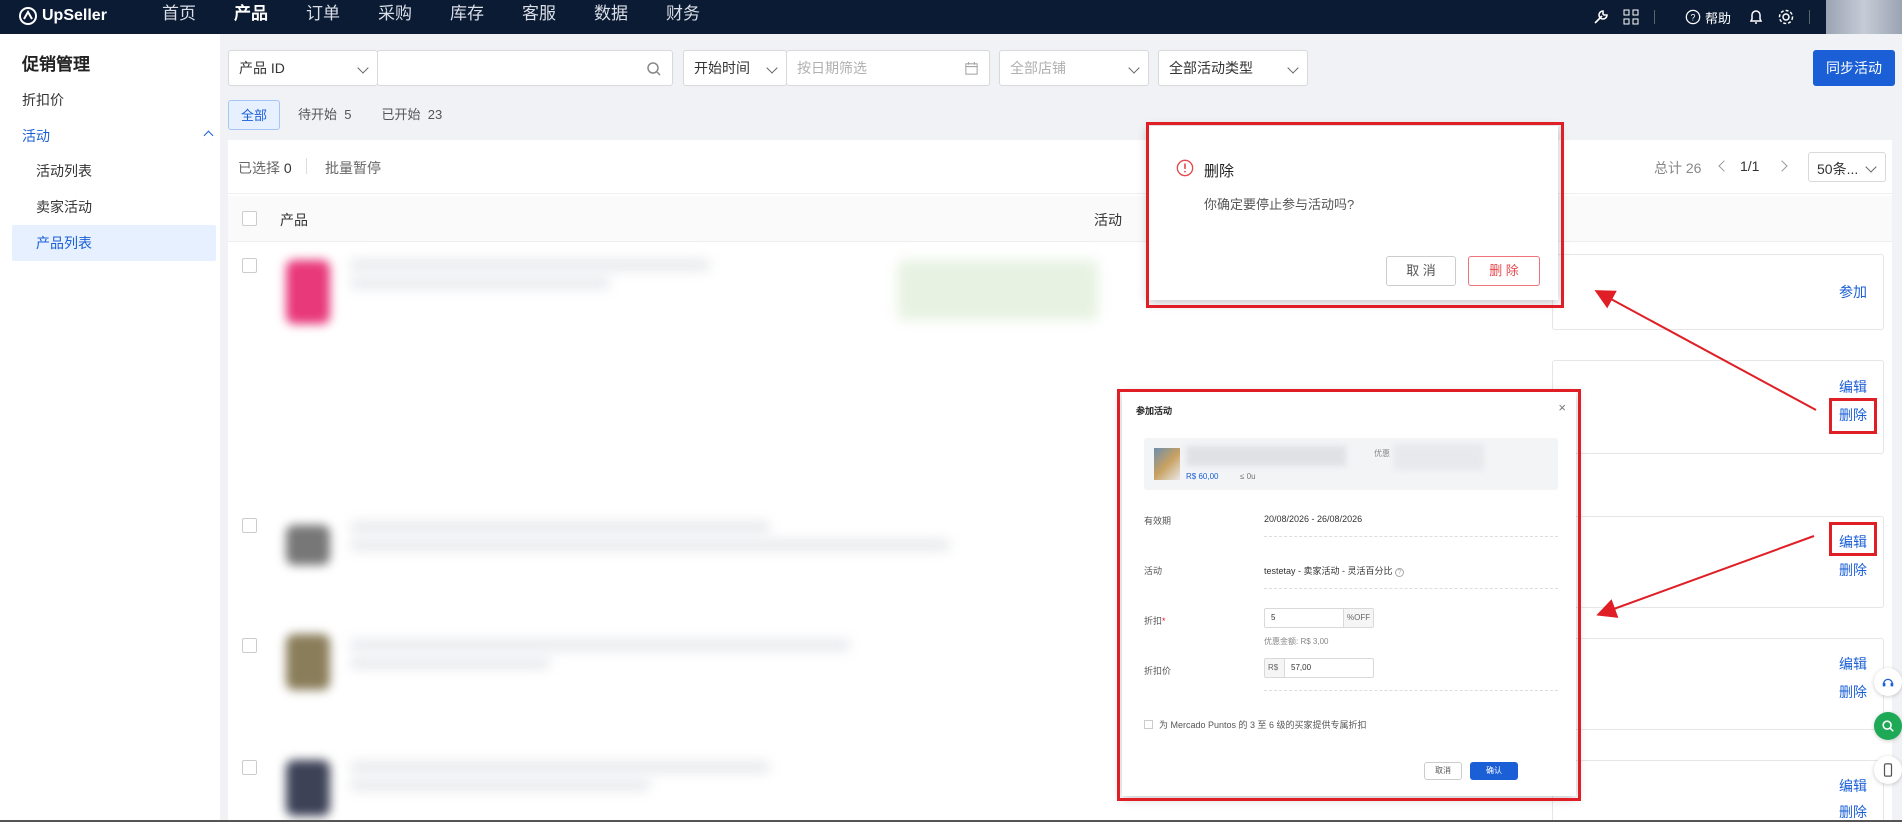  I want to click on date-filter-input: 按日期筛选, so click(888, 68).